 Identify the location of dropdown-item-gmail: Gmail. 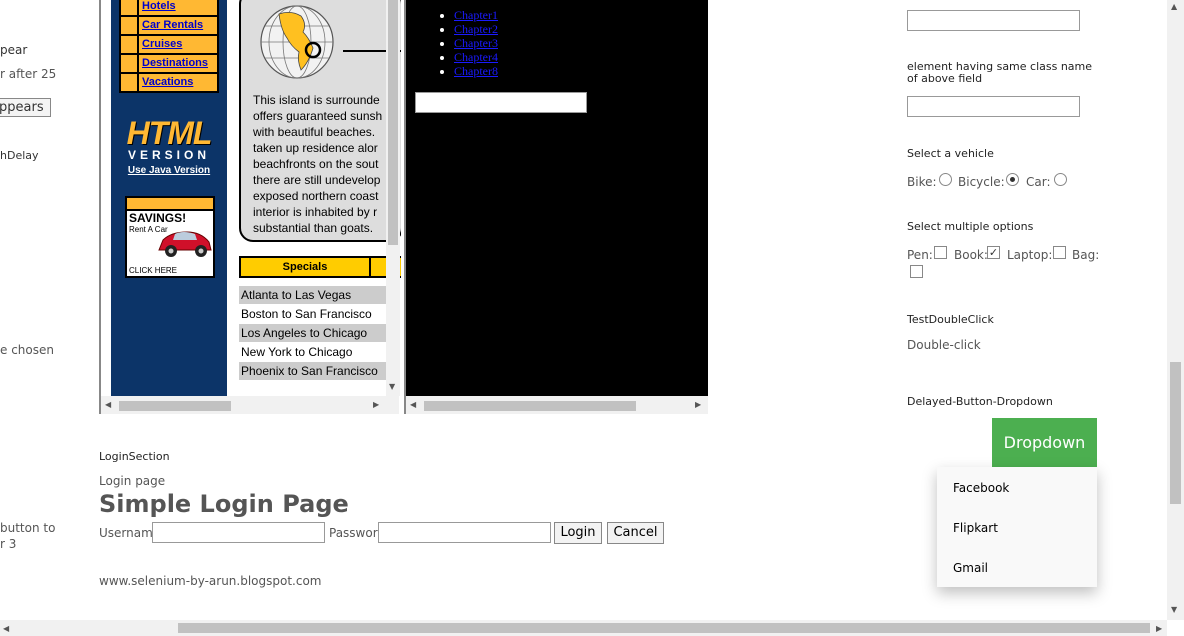
(970, 568).